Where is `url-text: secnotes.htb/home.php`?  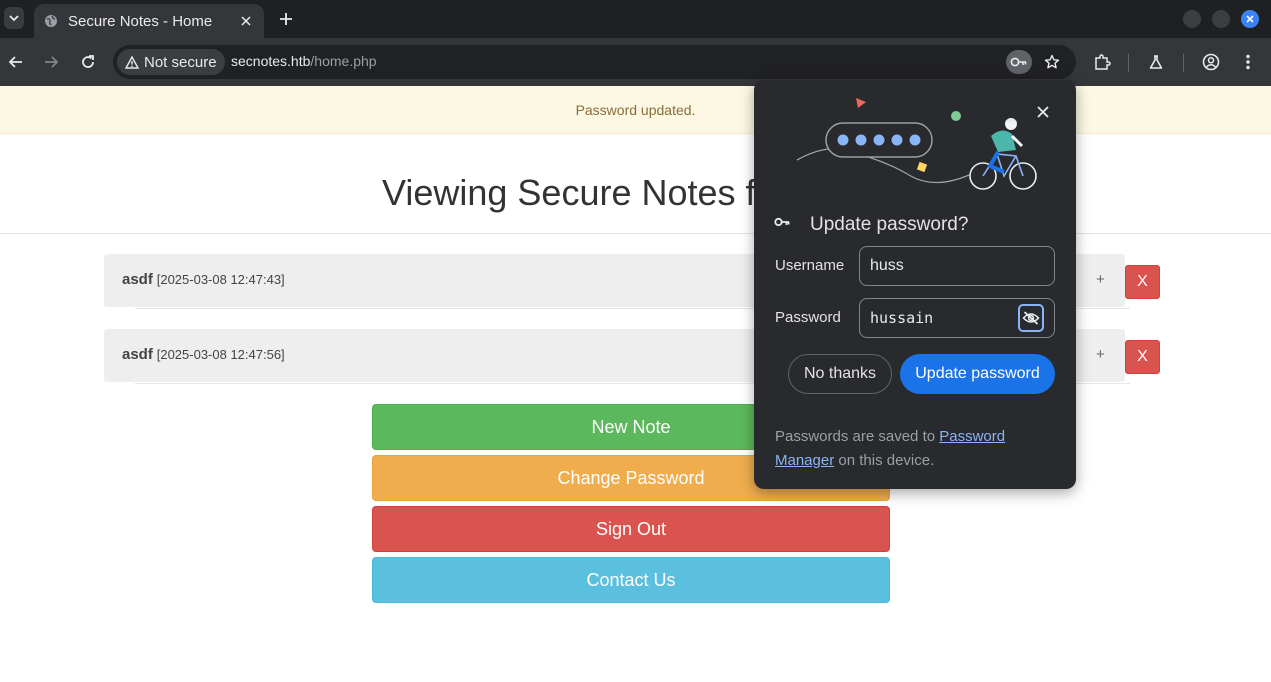
url-text: secnotes.htb/home.php is located at coordinates (304, 61).